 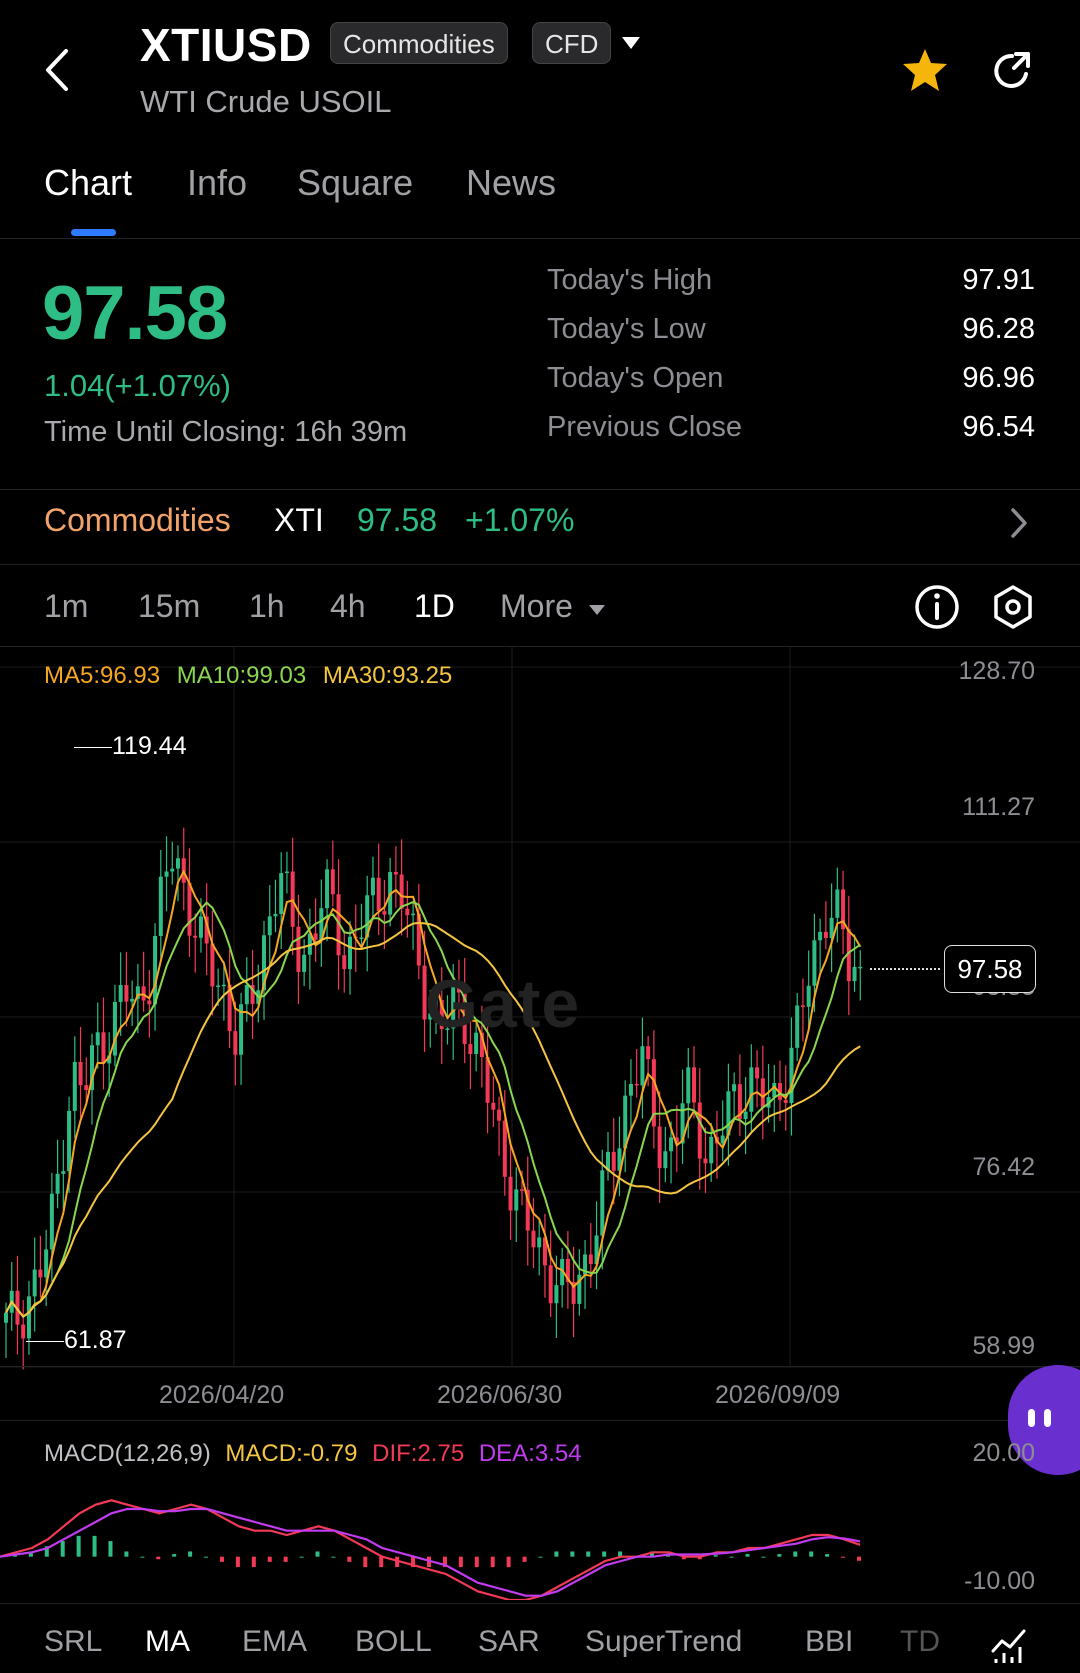 What do you see at coordinates (509, 1642) in the screenshot?
I see `indicator-sar: SAR` at bounding box center [509, 1642].